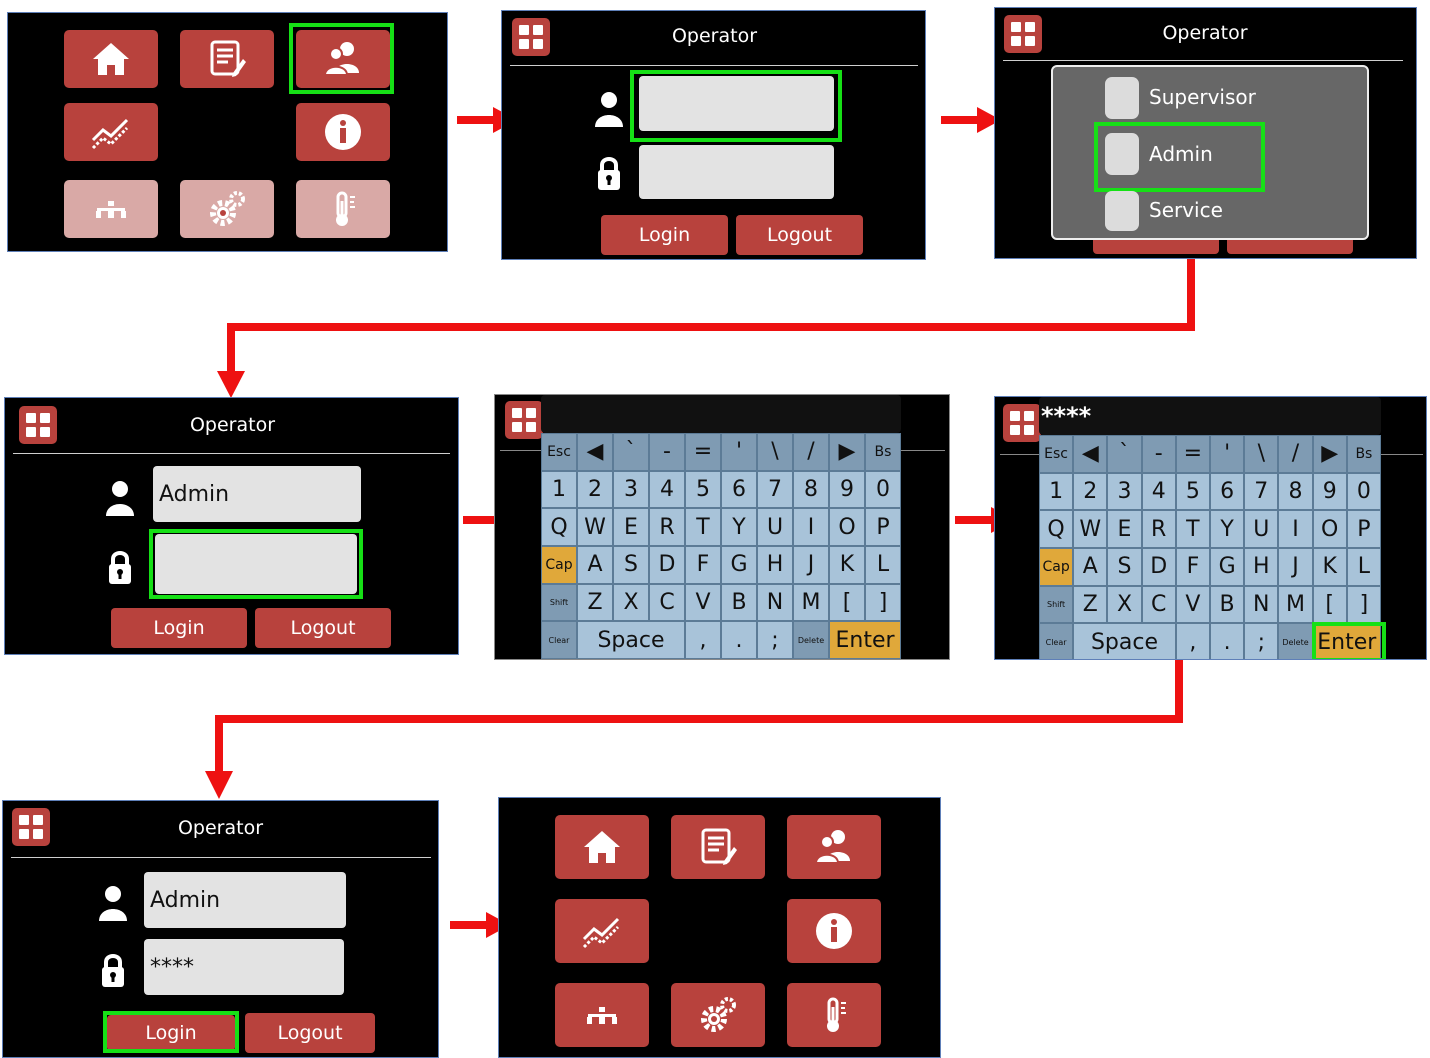 This screenshot has height=1058, width=1430. I want to click on network-tile, so click(602, 1015).